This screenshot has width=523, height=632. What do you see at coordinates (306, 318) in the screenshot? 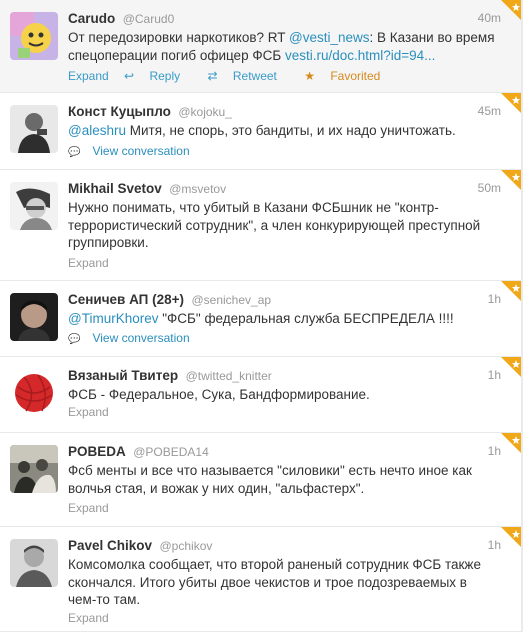
I see `tweet-text-part: "ФСБ" федеральная служба БЕСПРЕДЕЛА !!!!` at bounding box center [306, 318].